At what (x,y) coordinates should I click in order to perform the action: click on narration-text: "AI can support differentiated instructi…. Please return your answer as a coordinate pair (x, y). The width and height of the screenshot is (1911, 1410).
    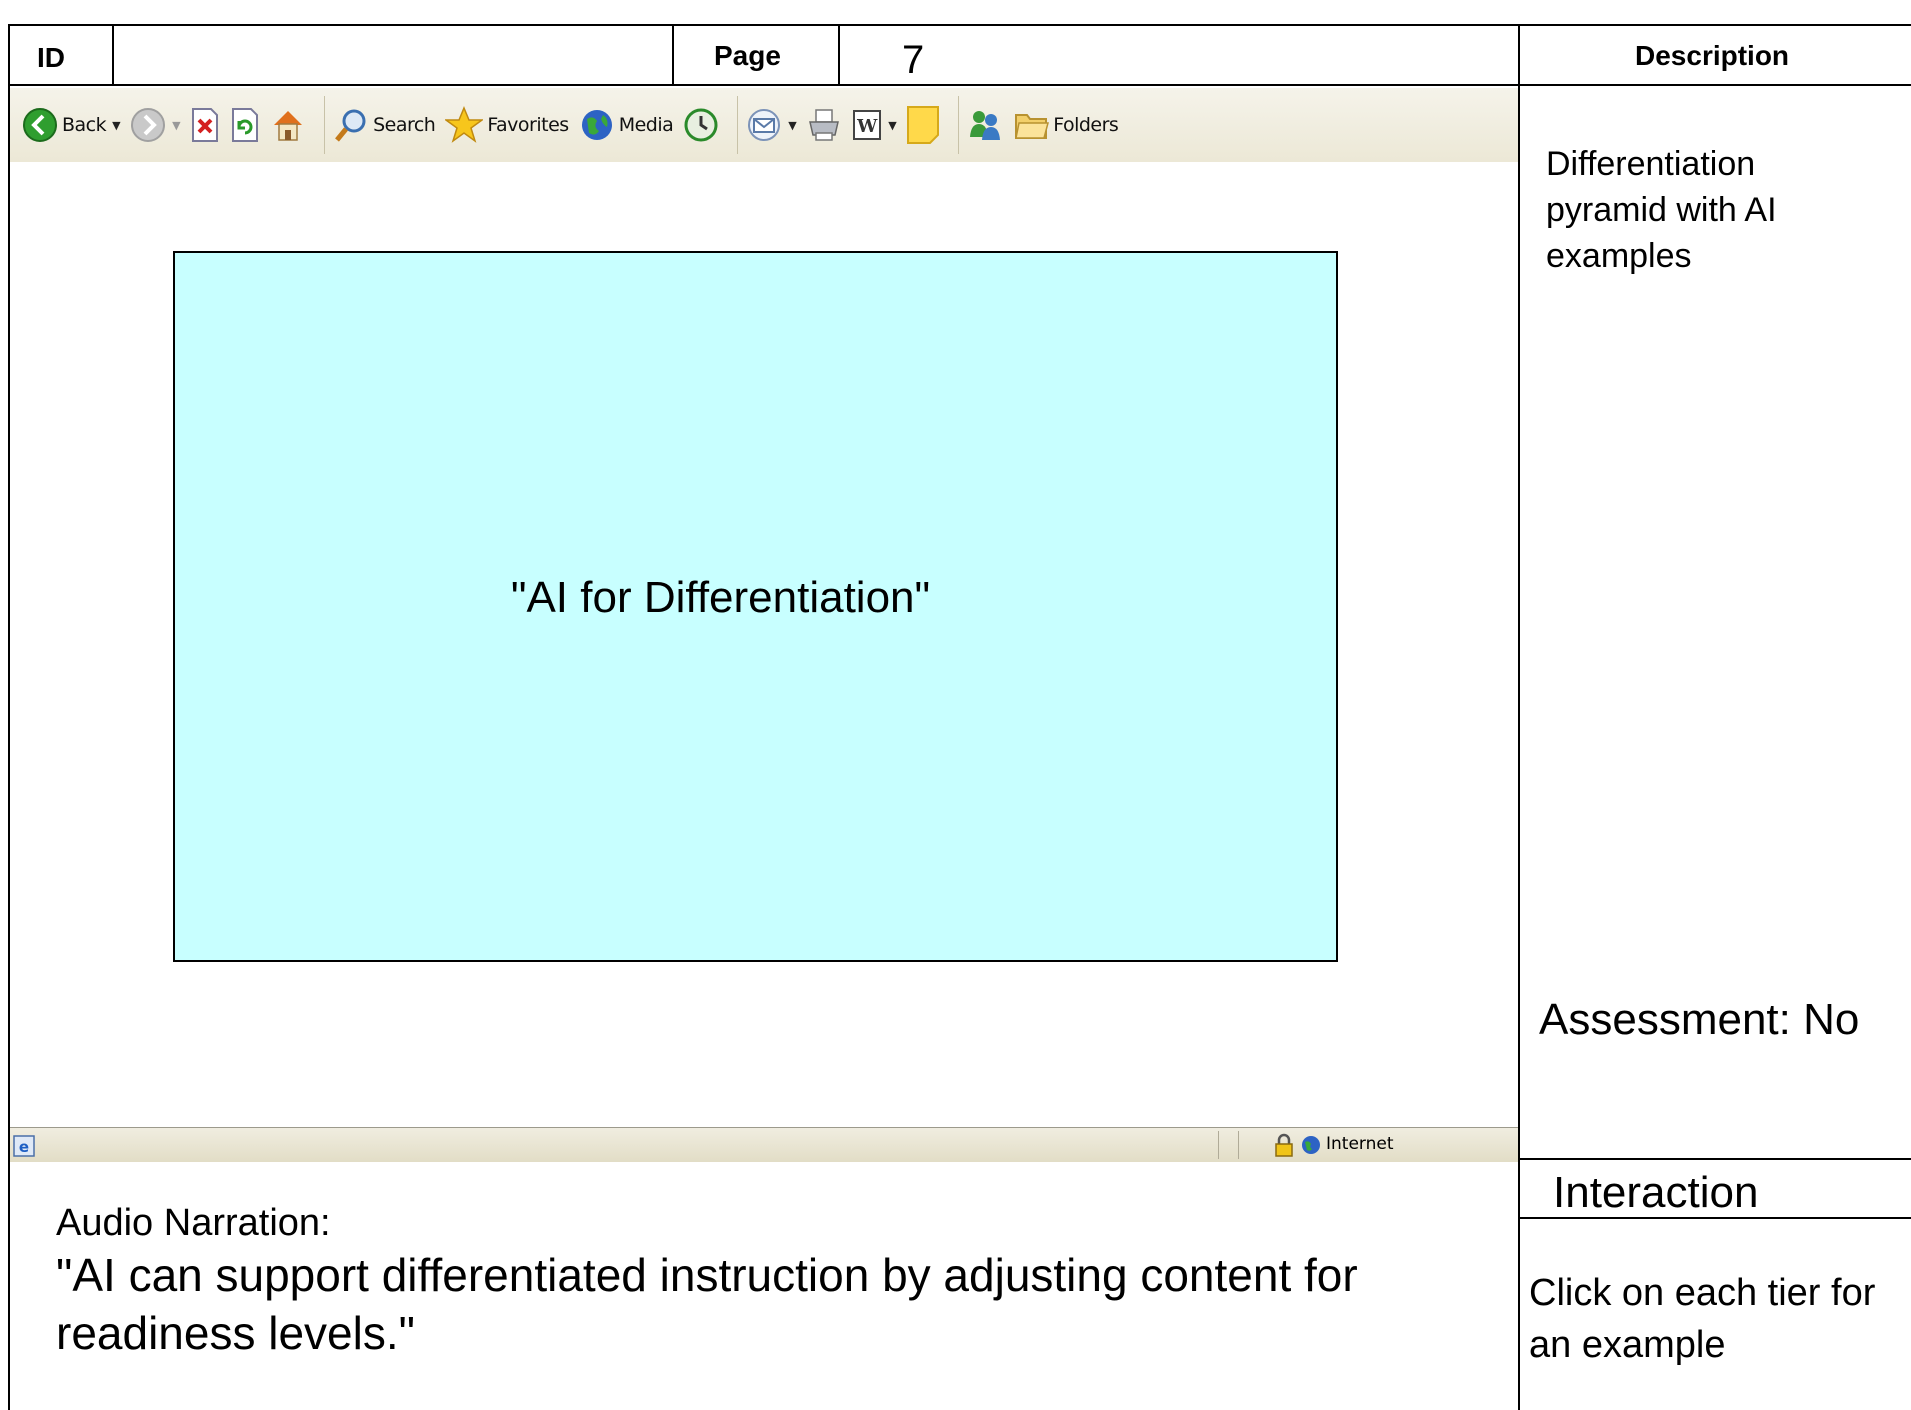
    Looking at the image, I should click on (707, 1304).